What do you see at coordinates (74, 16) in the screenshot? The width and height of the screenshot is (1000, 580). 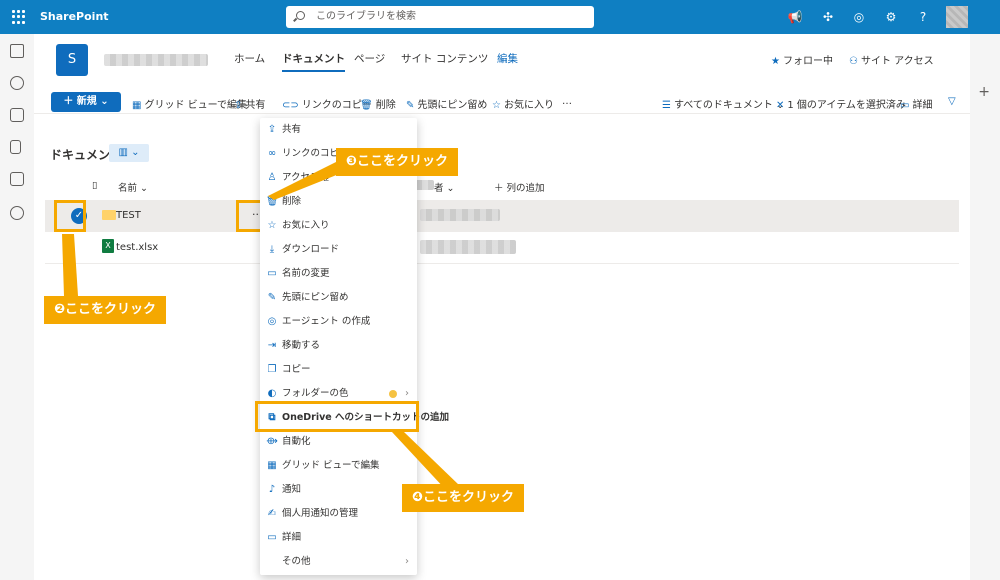 I see `app-name: SharePoint` at bounding box center [74, 16].